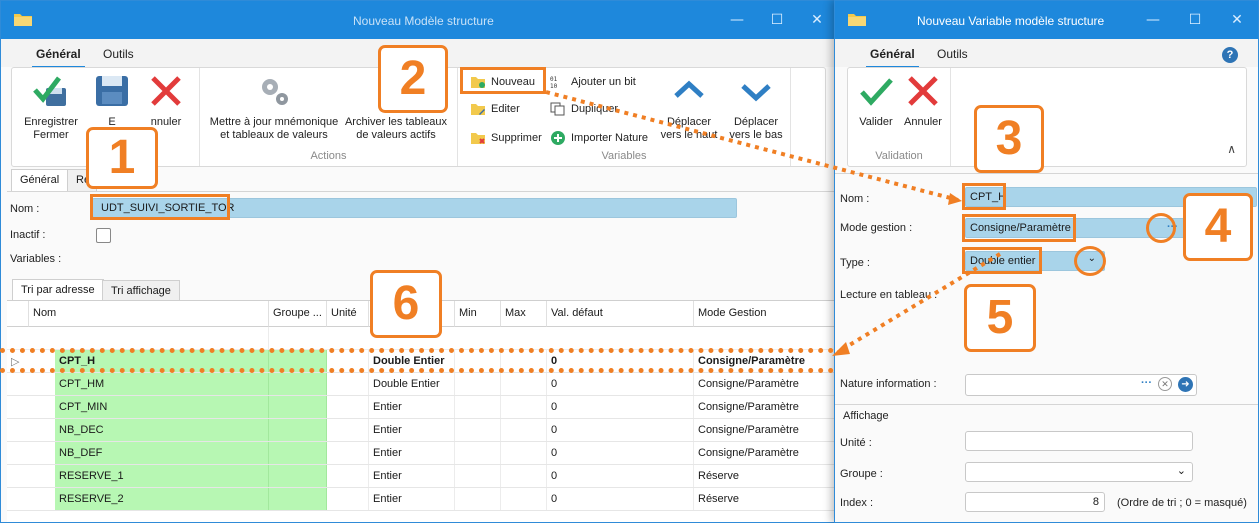 Image resolution: width=1259 pixels, height=523 pixels. Describe the element at coordinates (18, 314) in the screenshot. I see `grid-header-marker` at that location.